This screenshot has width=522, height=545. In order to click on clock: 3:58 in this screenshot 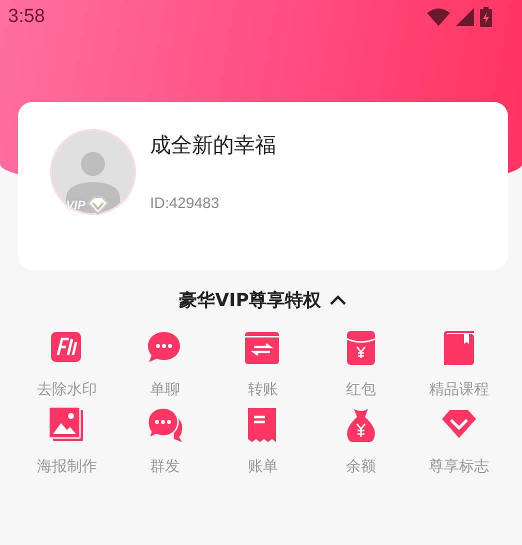, I will do `click(26, 17)`.